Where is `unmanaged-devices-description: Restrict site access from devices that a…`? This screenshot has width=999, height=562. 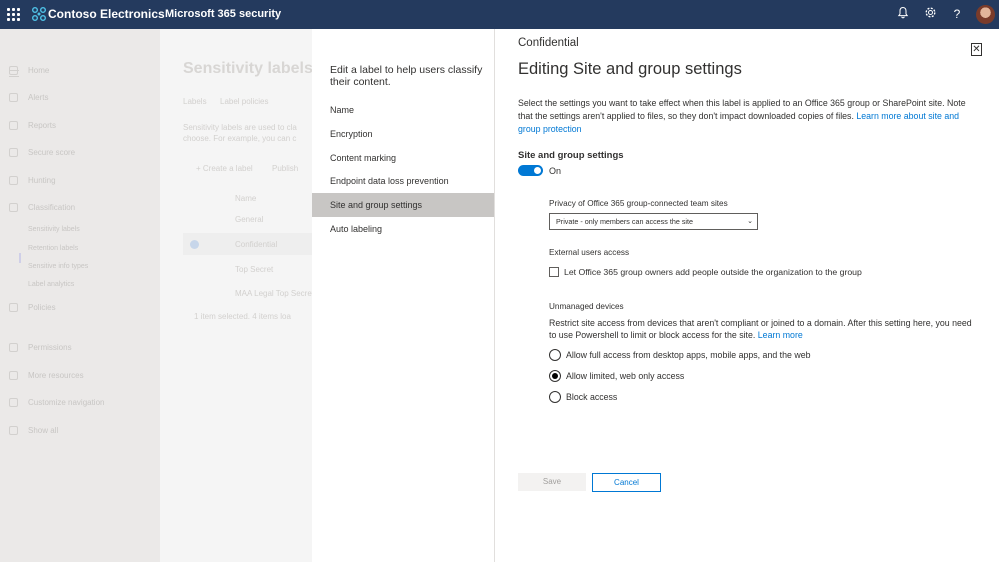 unmanaged-devices-description: Restrict site access from devices that a… is located at coordinates (764, 329).